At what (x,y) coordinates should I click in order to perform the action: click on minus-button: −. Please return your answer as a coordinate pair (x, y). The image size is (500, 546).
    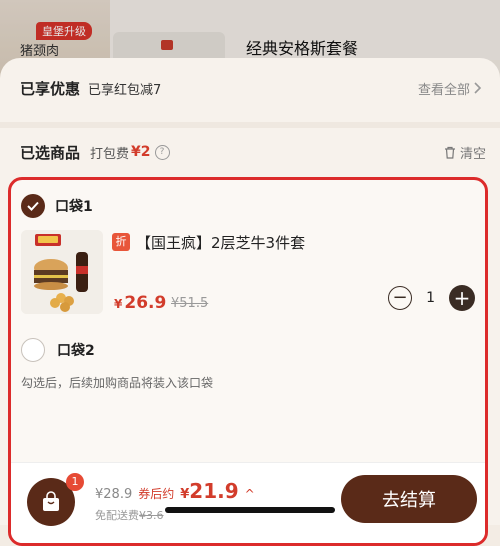
    Looking at the image, I should click on (400, 298).